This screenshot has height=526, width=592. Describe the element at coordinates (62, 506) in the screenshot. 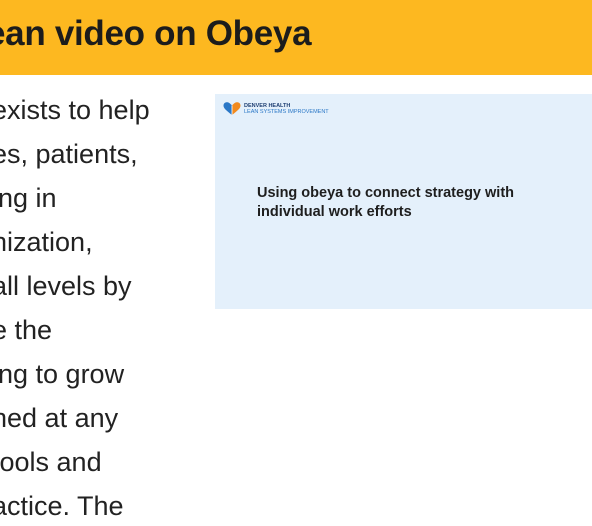

I see `body-text-line: actice. The` at that location.